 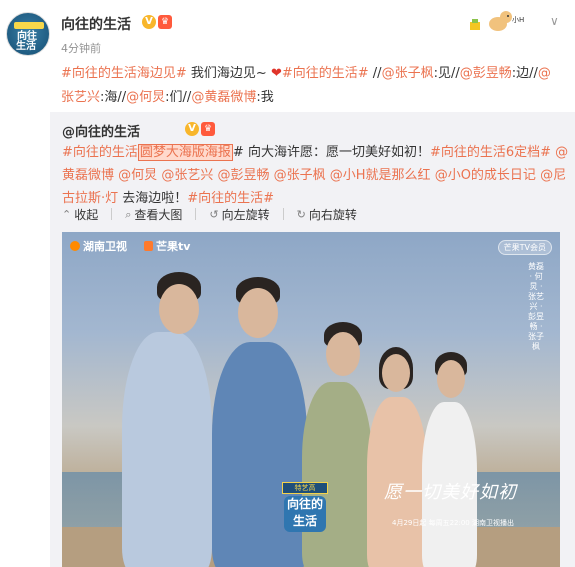 I want to click on broadcast-date: 4月29日起 每周五22:00 湖南卫视播出, so click(x=453, y=523).